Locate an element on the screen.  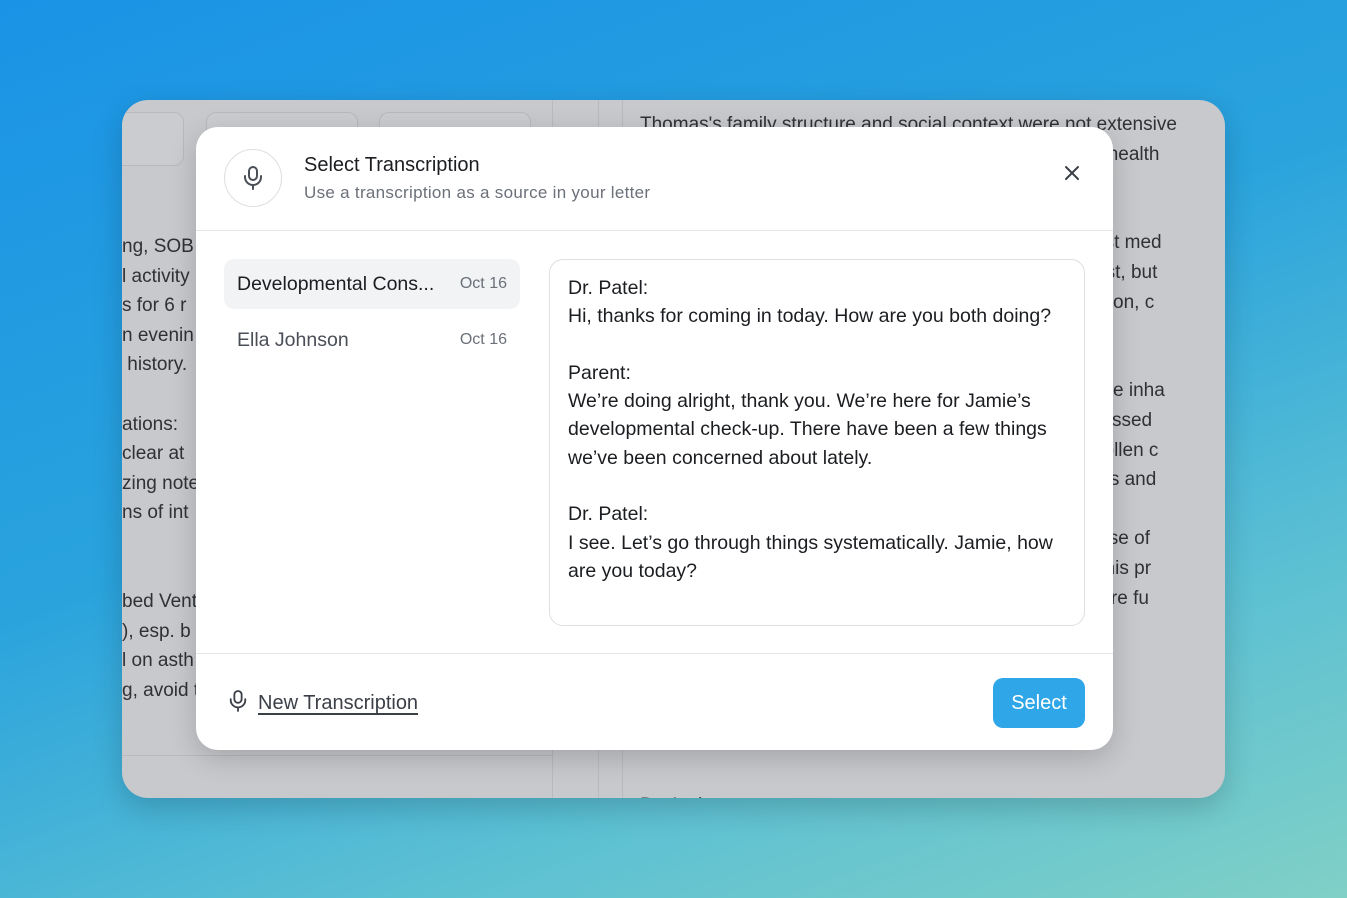
background-toolbar-button is located at coordinates (153, 139).